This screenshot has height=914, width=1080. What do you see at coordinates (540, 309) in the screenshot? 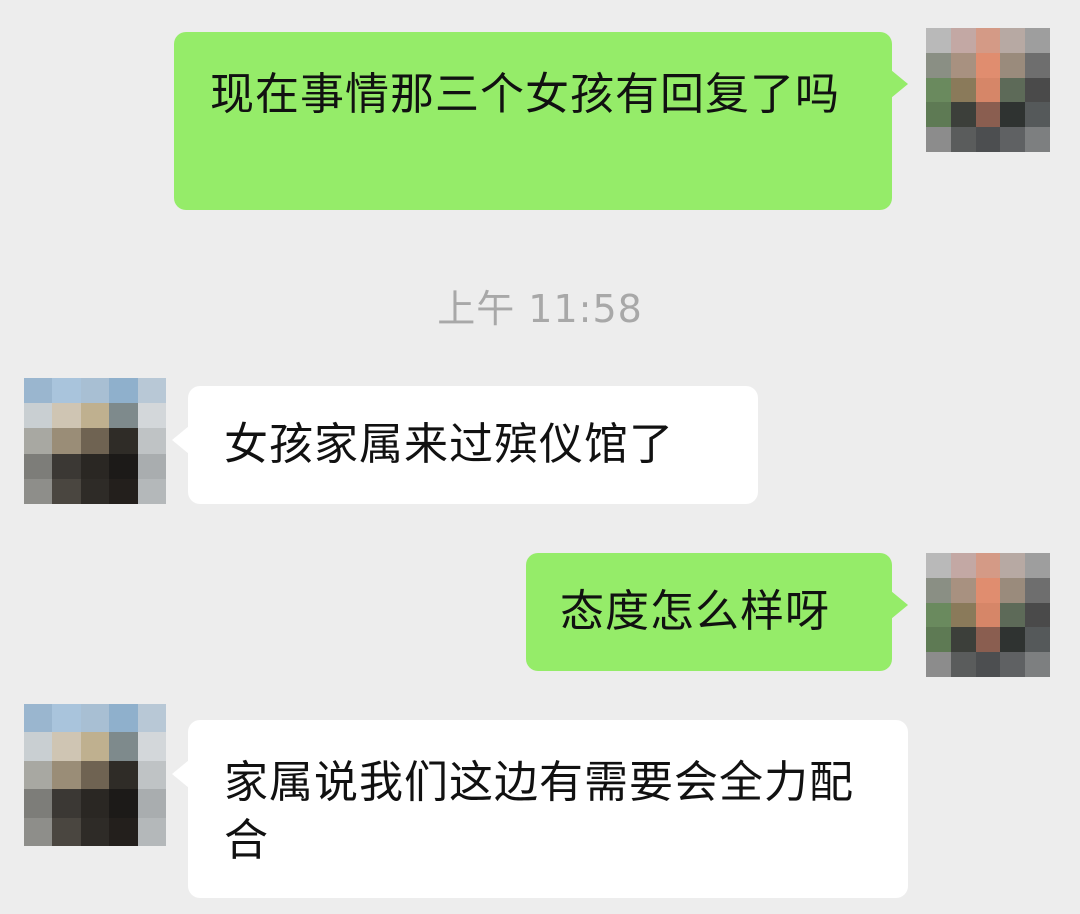
I see `message-timestamp: 上午 11:58` at bounding box center [540, 309].